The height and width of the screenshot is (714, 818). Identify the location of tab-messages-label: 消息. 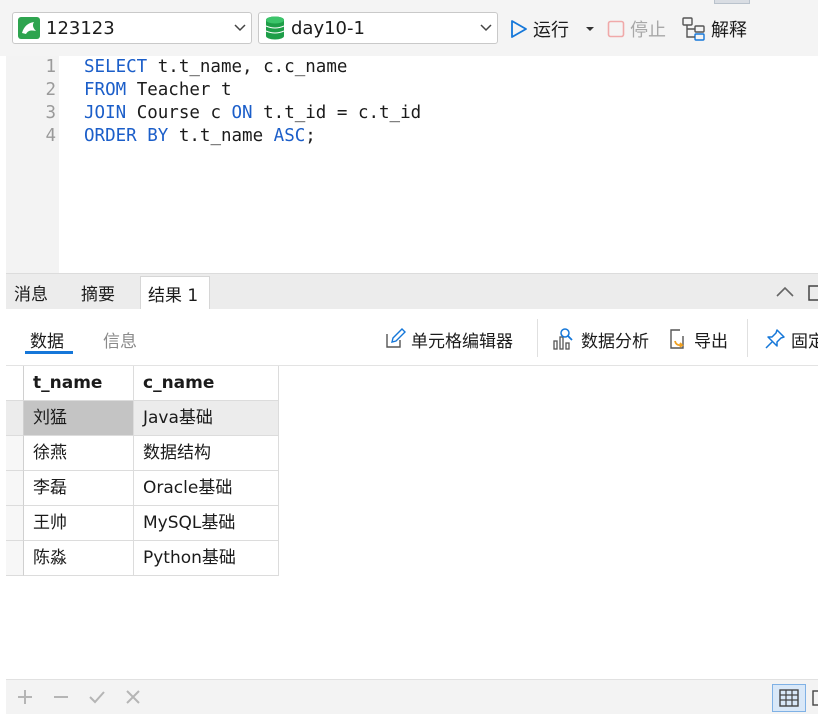
(31, 294).